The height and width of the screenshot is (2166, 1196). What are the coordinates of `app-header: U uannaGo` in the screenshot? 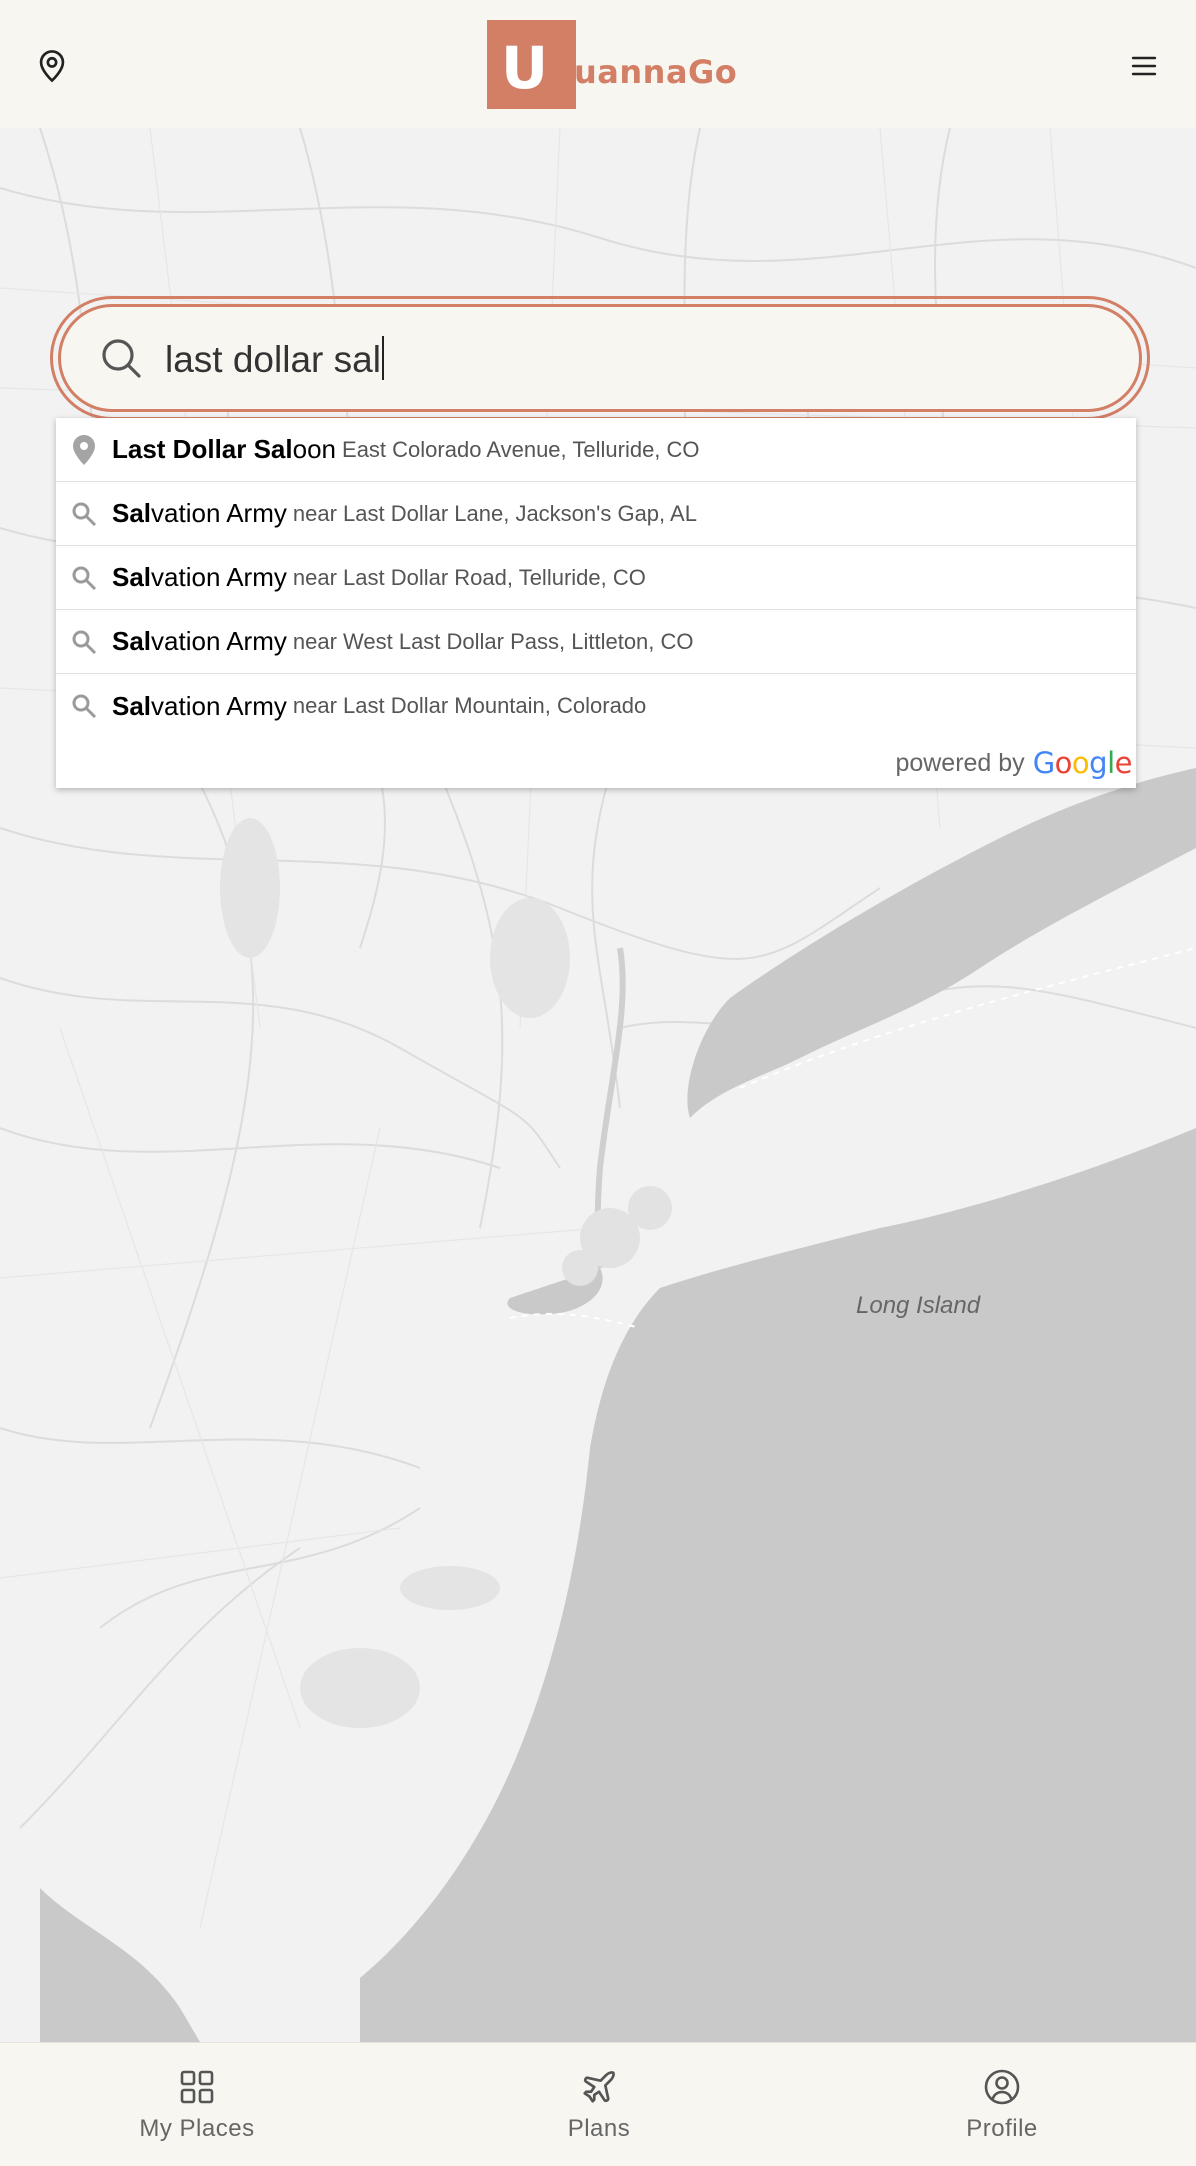 It's located at (598, 64).